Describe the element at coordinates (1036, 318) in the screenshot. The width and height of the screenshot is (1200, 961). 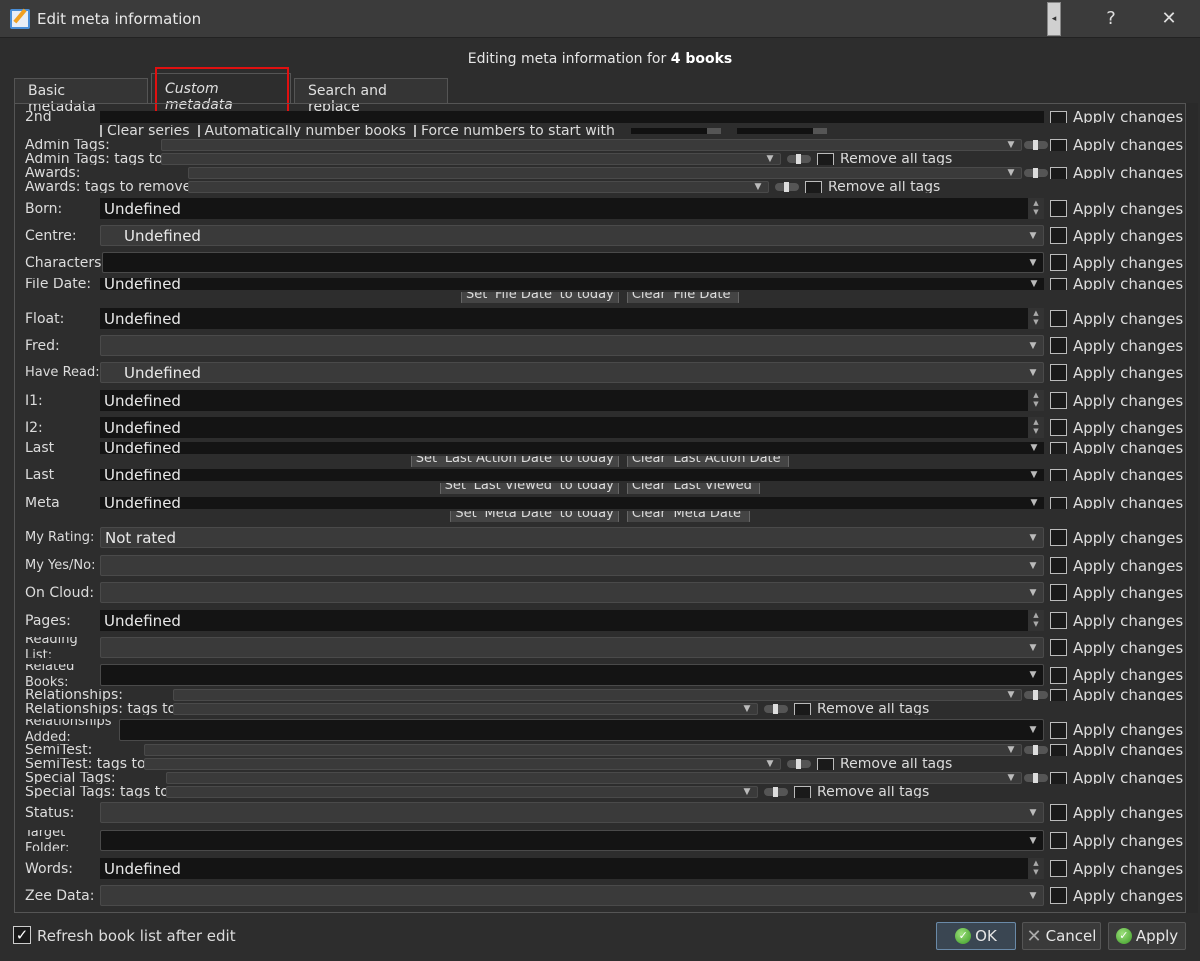
I see `spin-arrows-icon: ▲ ▼` at that location.